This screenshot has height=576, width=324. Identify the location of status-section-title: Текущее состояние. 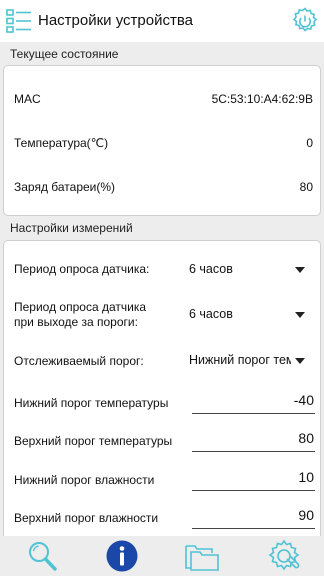
(64, 54).